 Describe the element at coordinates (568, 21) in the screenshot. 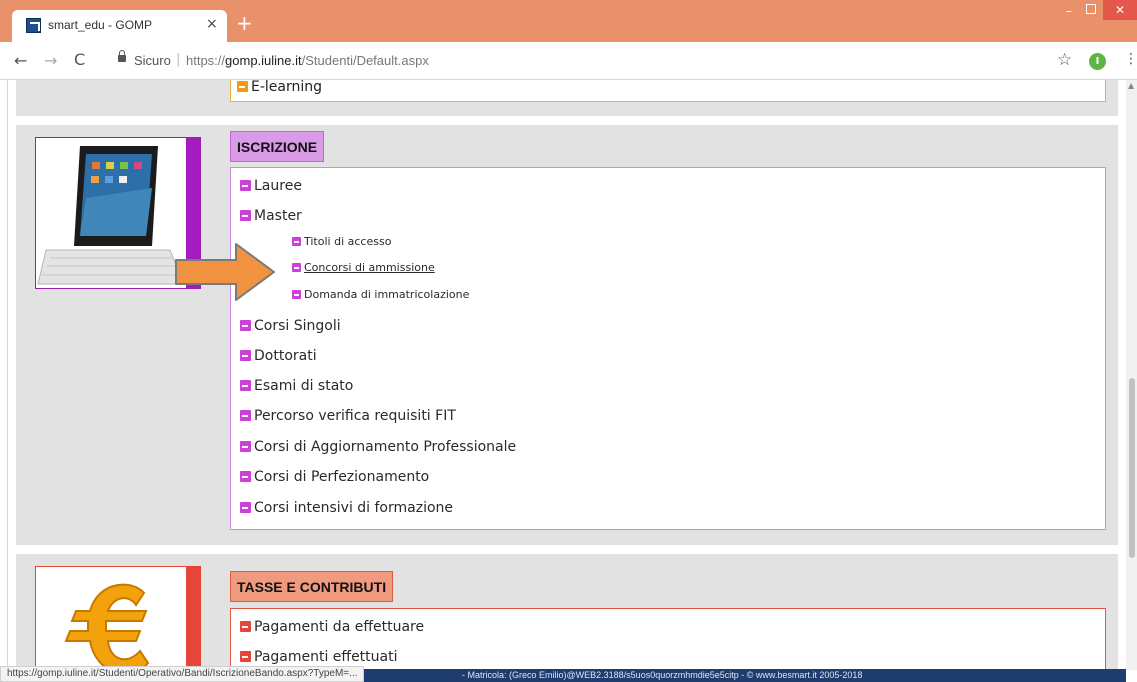

I see `browser-titlebar: smart_edu - GOMP × + – ✕` at that location.